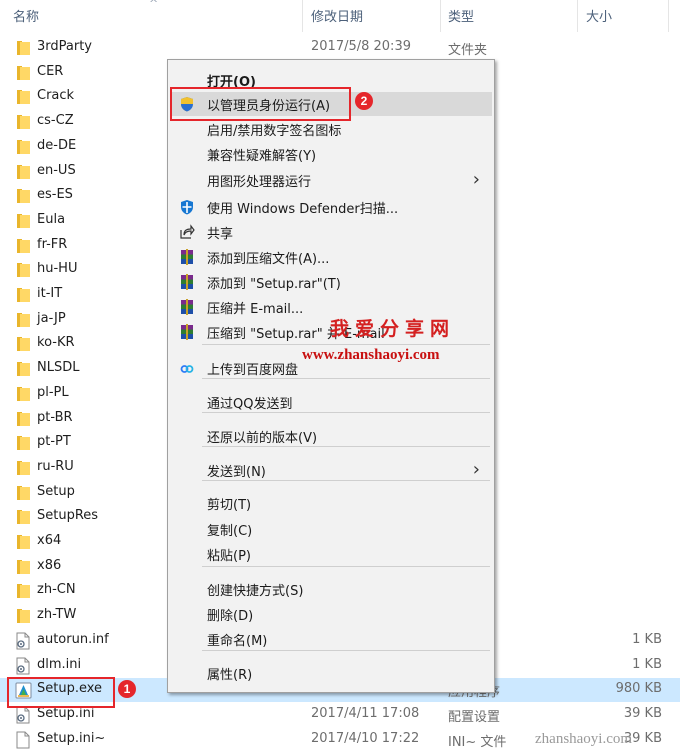 The width and height of the screenshot is (680, 754). I want to click on file-name: autorun.inf, so click(73, 639).